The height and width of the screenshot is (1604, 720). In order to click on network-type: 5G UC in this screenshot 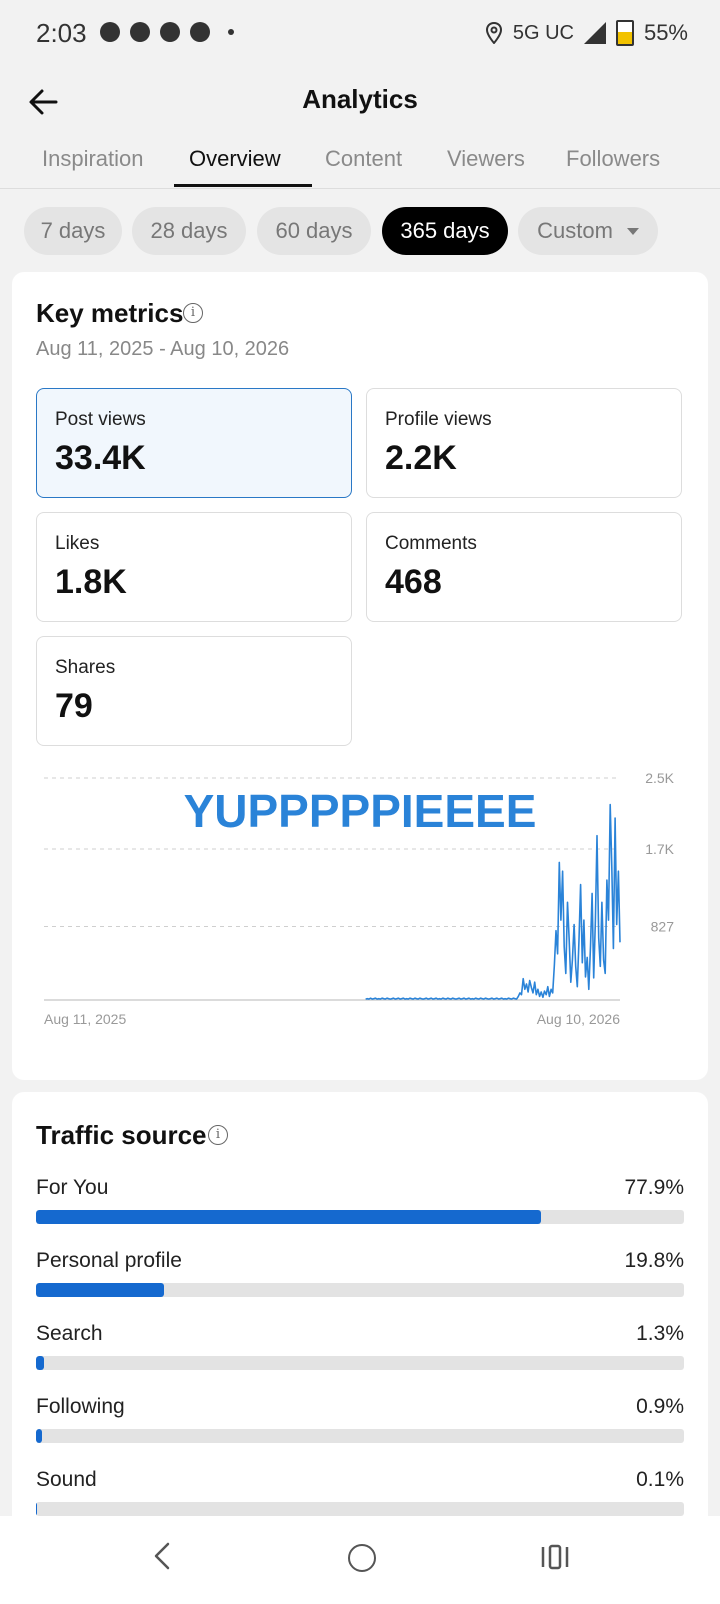, I will do `click(543, 32)`.